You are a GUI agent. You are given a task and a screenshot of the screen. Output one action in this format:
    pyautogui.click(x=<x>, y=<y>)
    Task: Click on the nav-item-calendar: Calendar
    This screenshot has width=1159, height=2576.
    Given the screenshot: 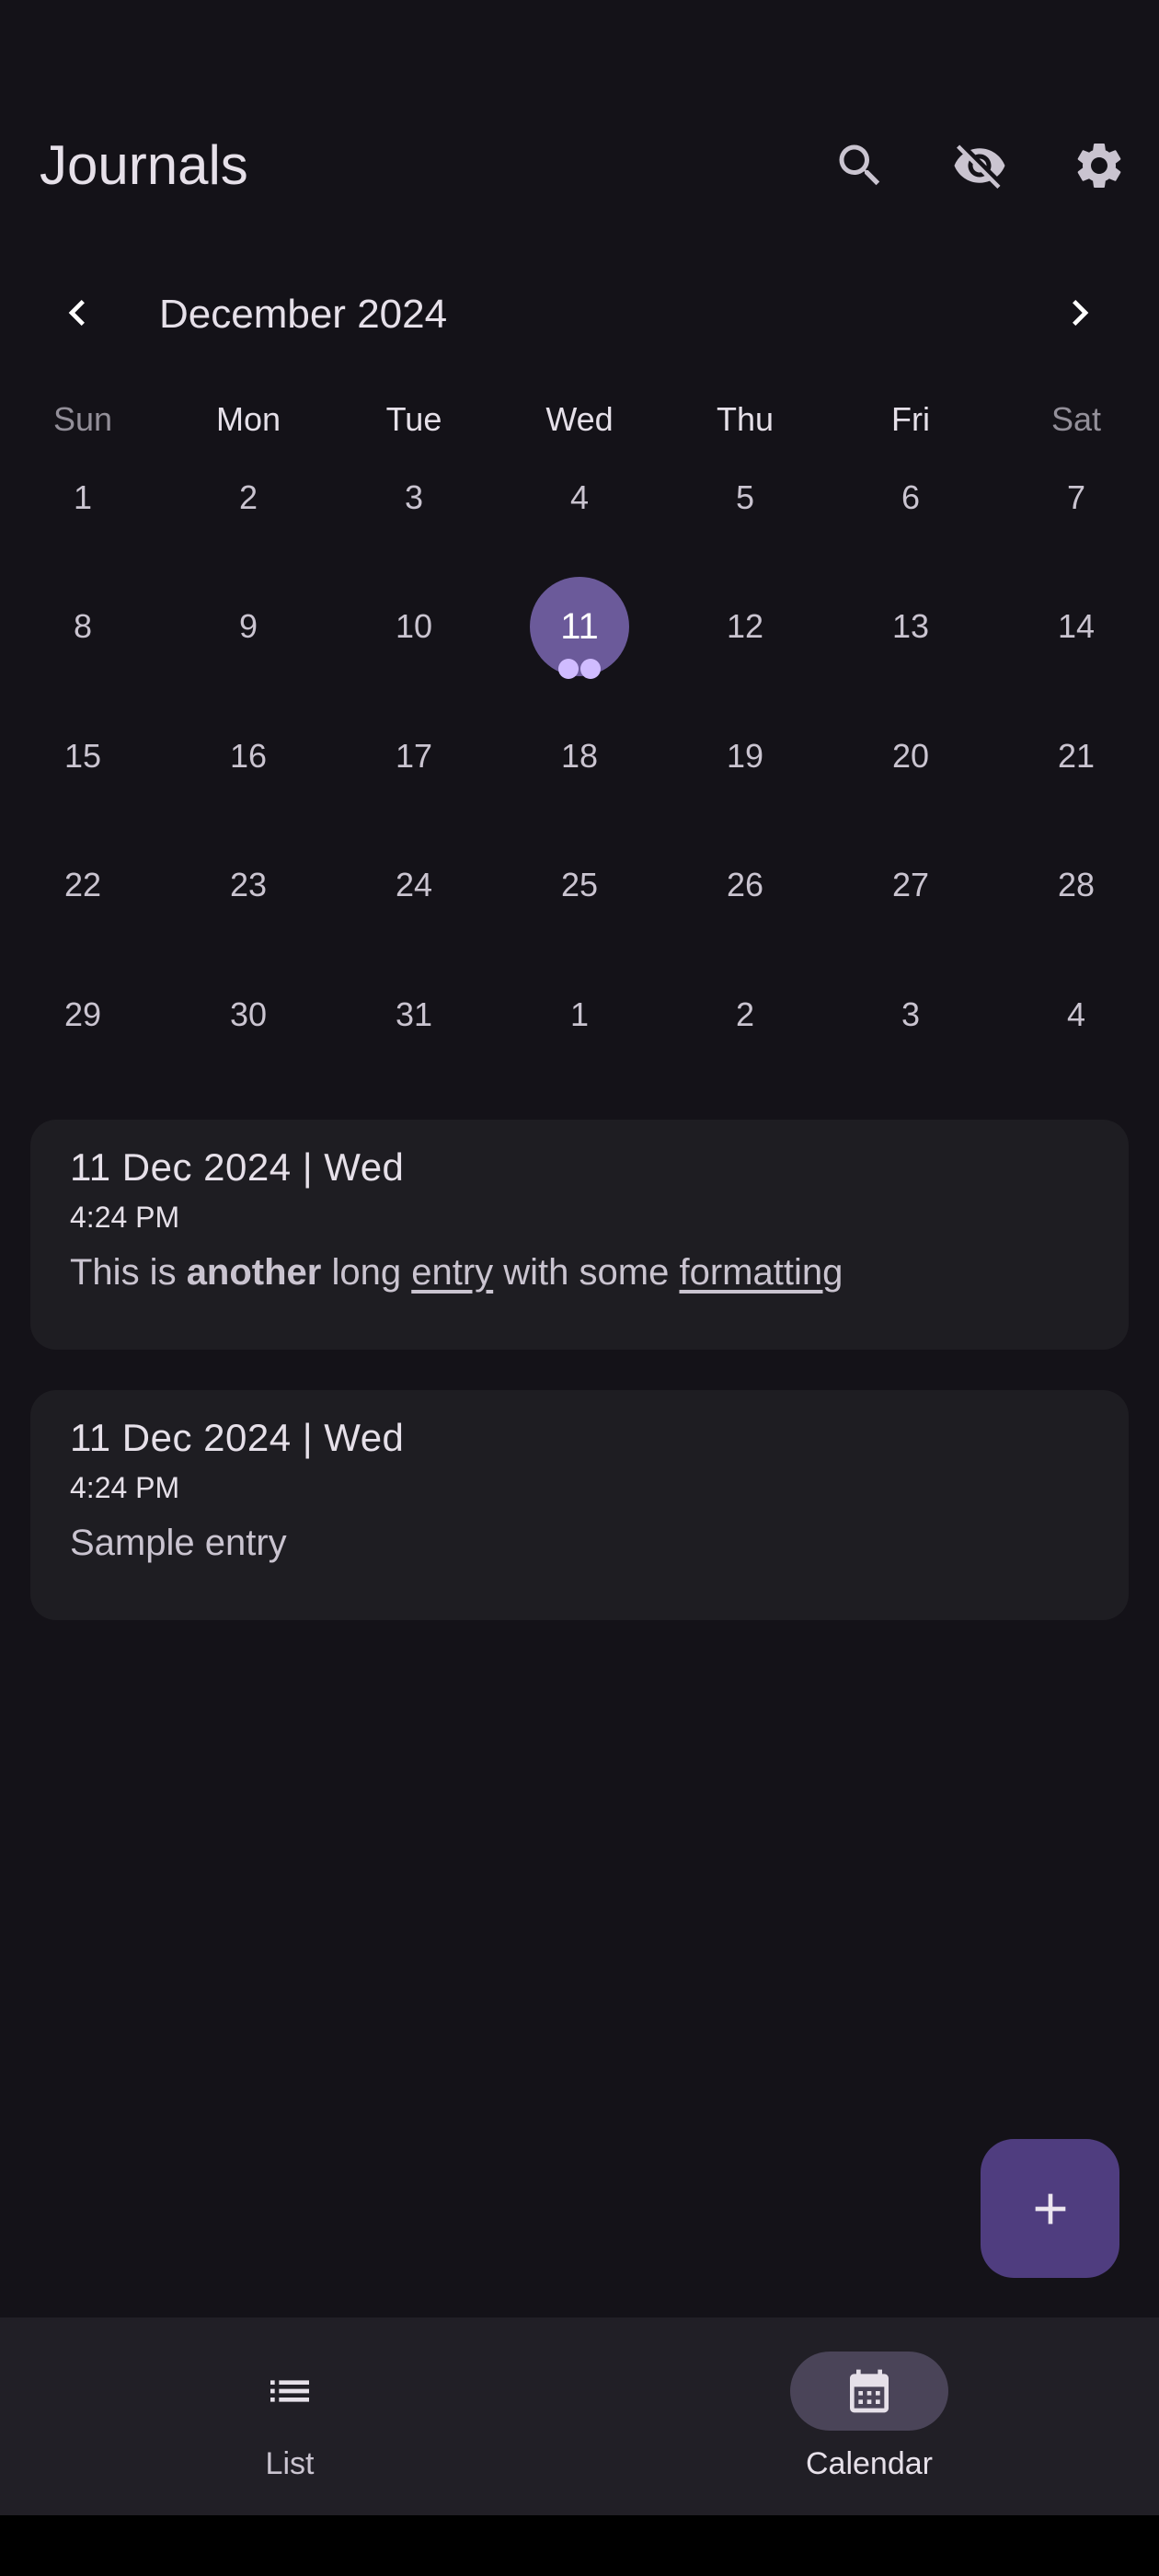 What is the action you would take?
    pyautogui.click(x=869, y=2416)
    